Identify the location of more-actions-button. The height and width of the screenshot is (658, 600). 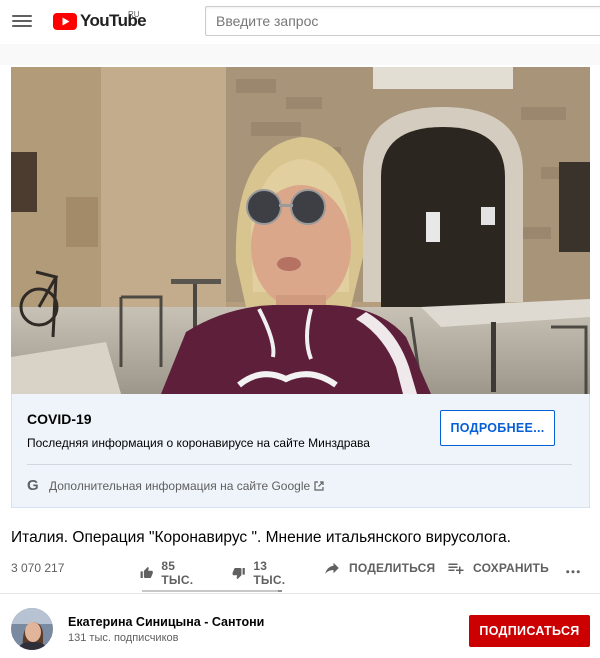
(577, 571).